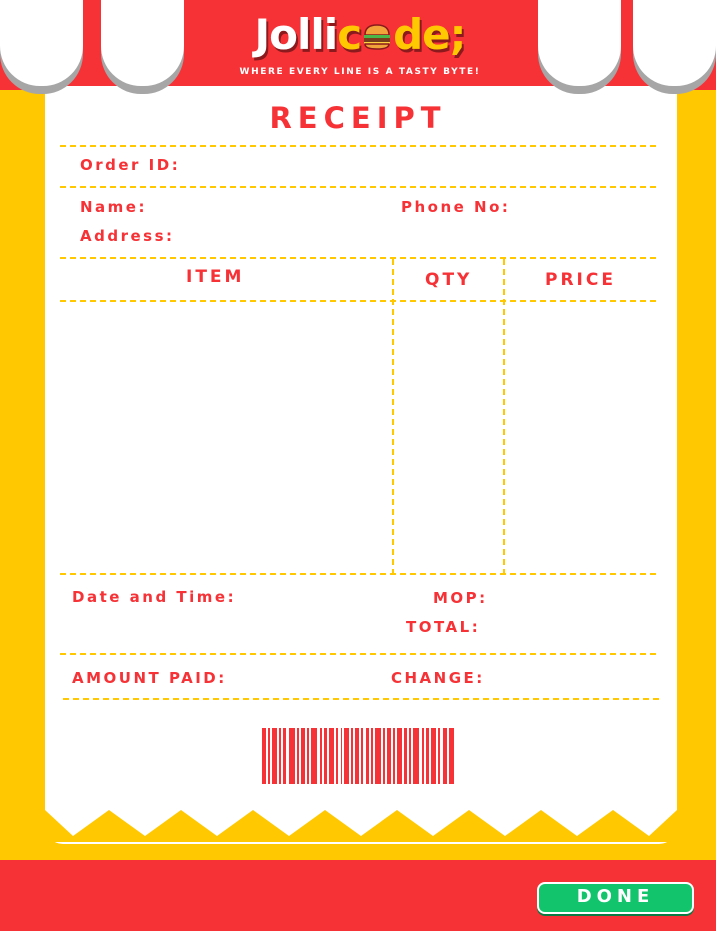 The width and height of the screenshot is (716, 931). What do you see at coordinates (449, 280) in the screenshot?
I see `column-header-qty: QTY` at bounding box center [449, 280].